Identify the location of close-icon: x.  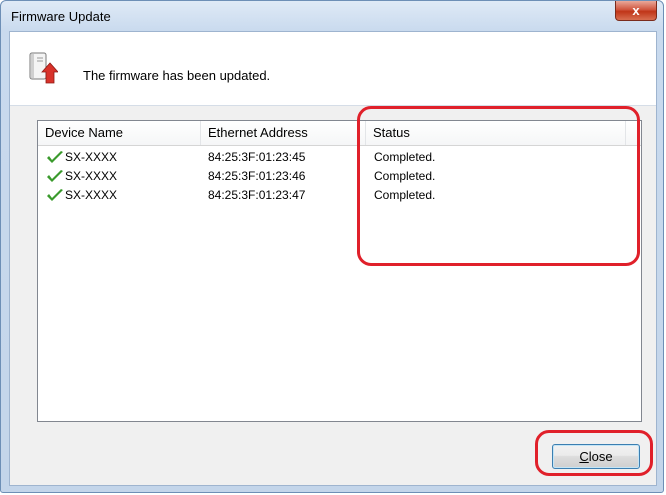
(636, 10).